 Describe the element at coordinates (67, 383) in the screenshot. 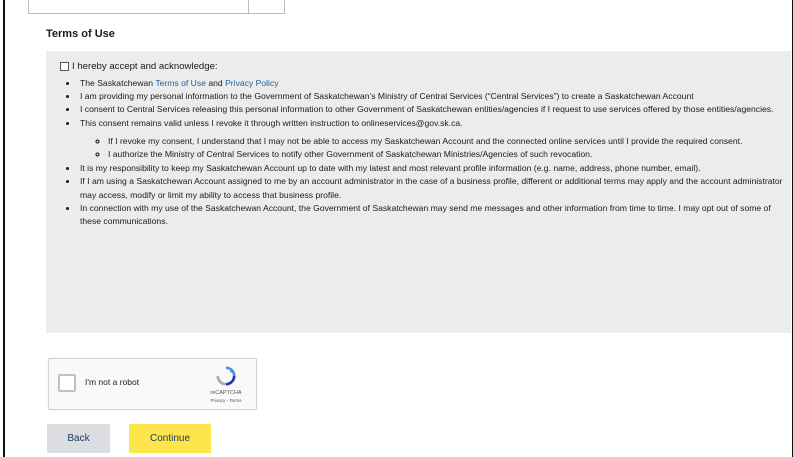

I see `recaptcha-checkbox` at that location.